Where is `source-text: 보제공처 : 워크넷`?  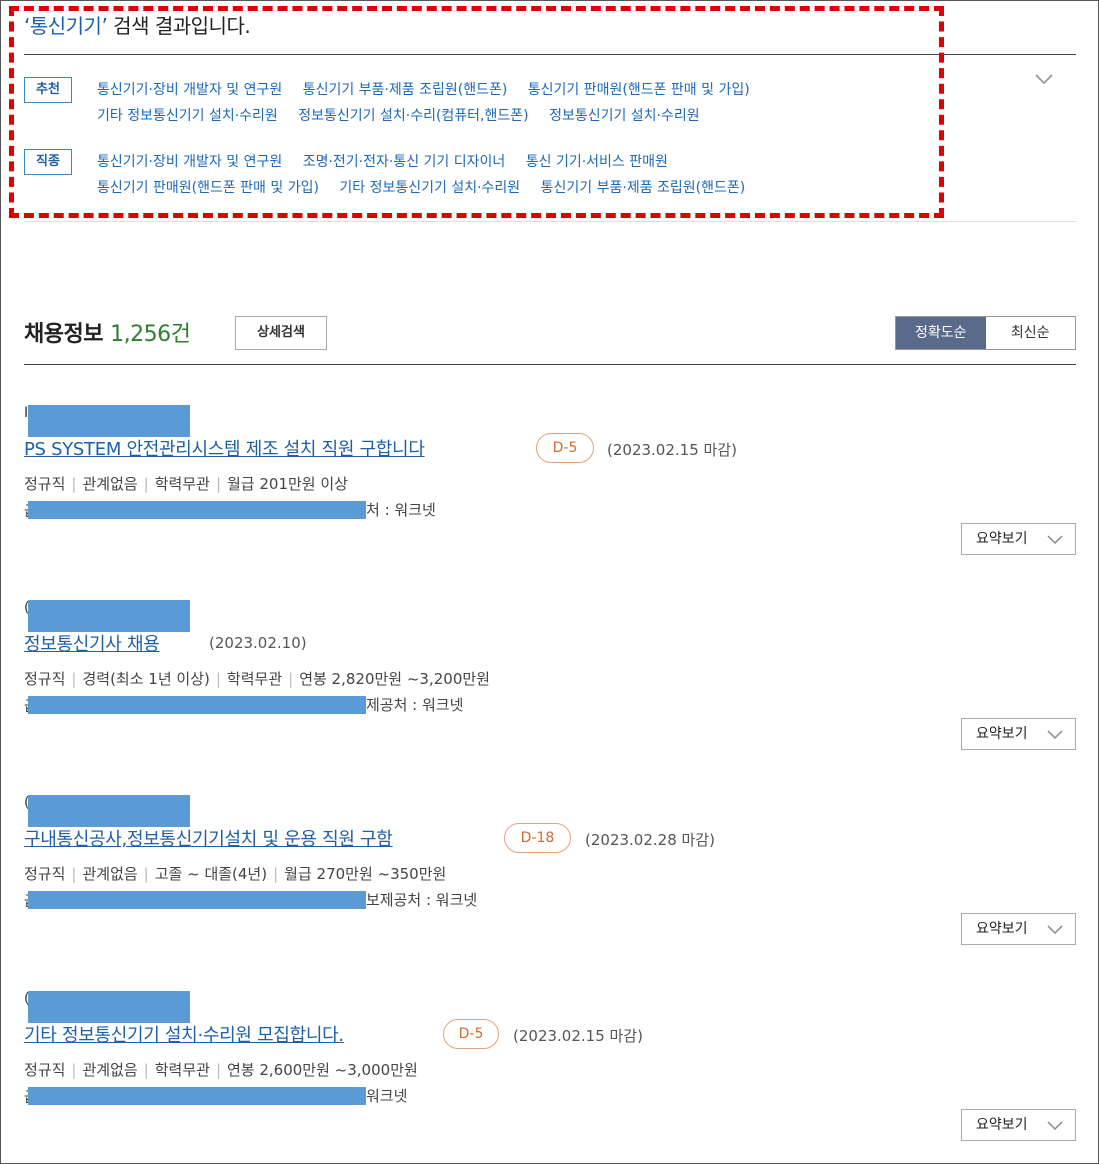
source-text: 보제공처 : 워크넷 is located at coordinates (422, 900).